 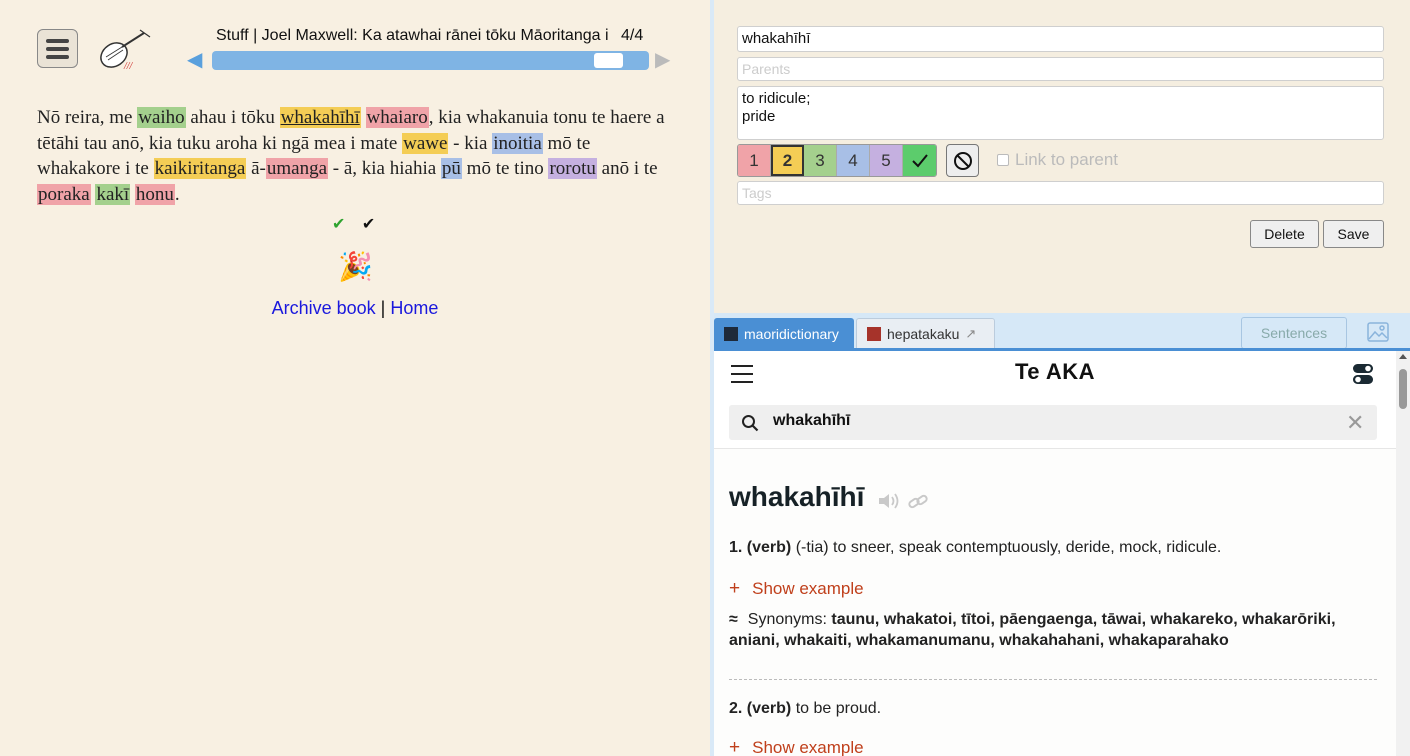 What do you see at coordinates (505, 169) in the screenshot?
I see `passage-text: mō te tino` at bounding box center [505, 169].